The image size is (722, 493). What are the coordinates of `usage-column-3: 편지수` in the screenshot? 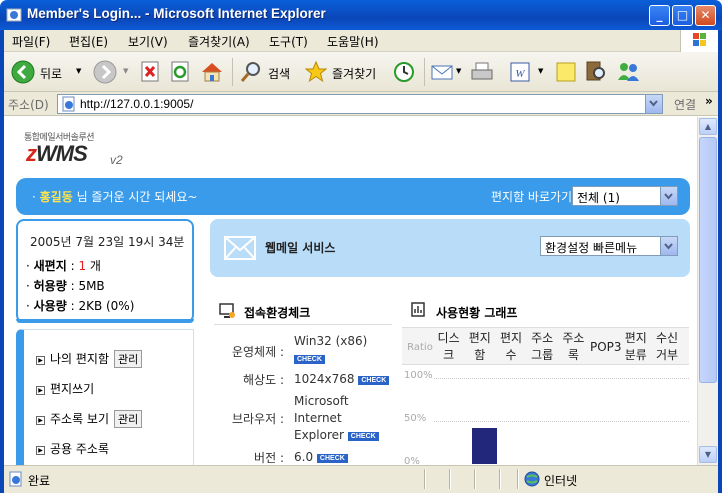 It's located at (511, 346).